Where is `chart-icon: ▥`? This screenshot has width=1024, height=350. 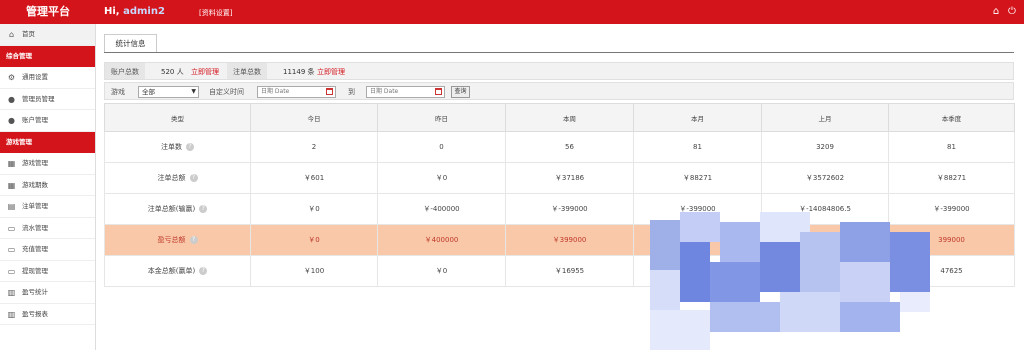
chart-icon: ▥ is located at coordinates (11, 292).